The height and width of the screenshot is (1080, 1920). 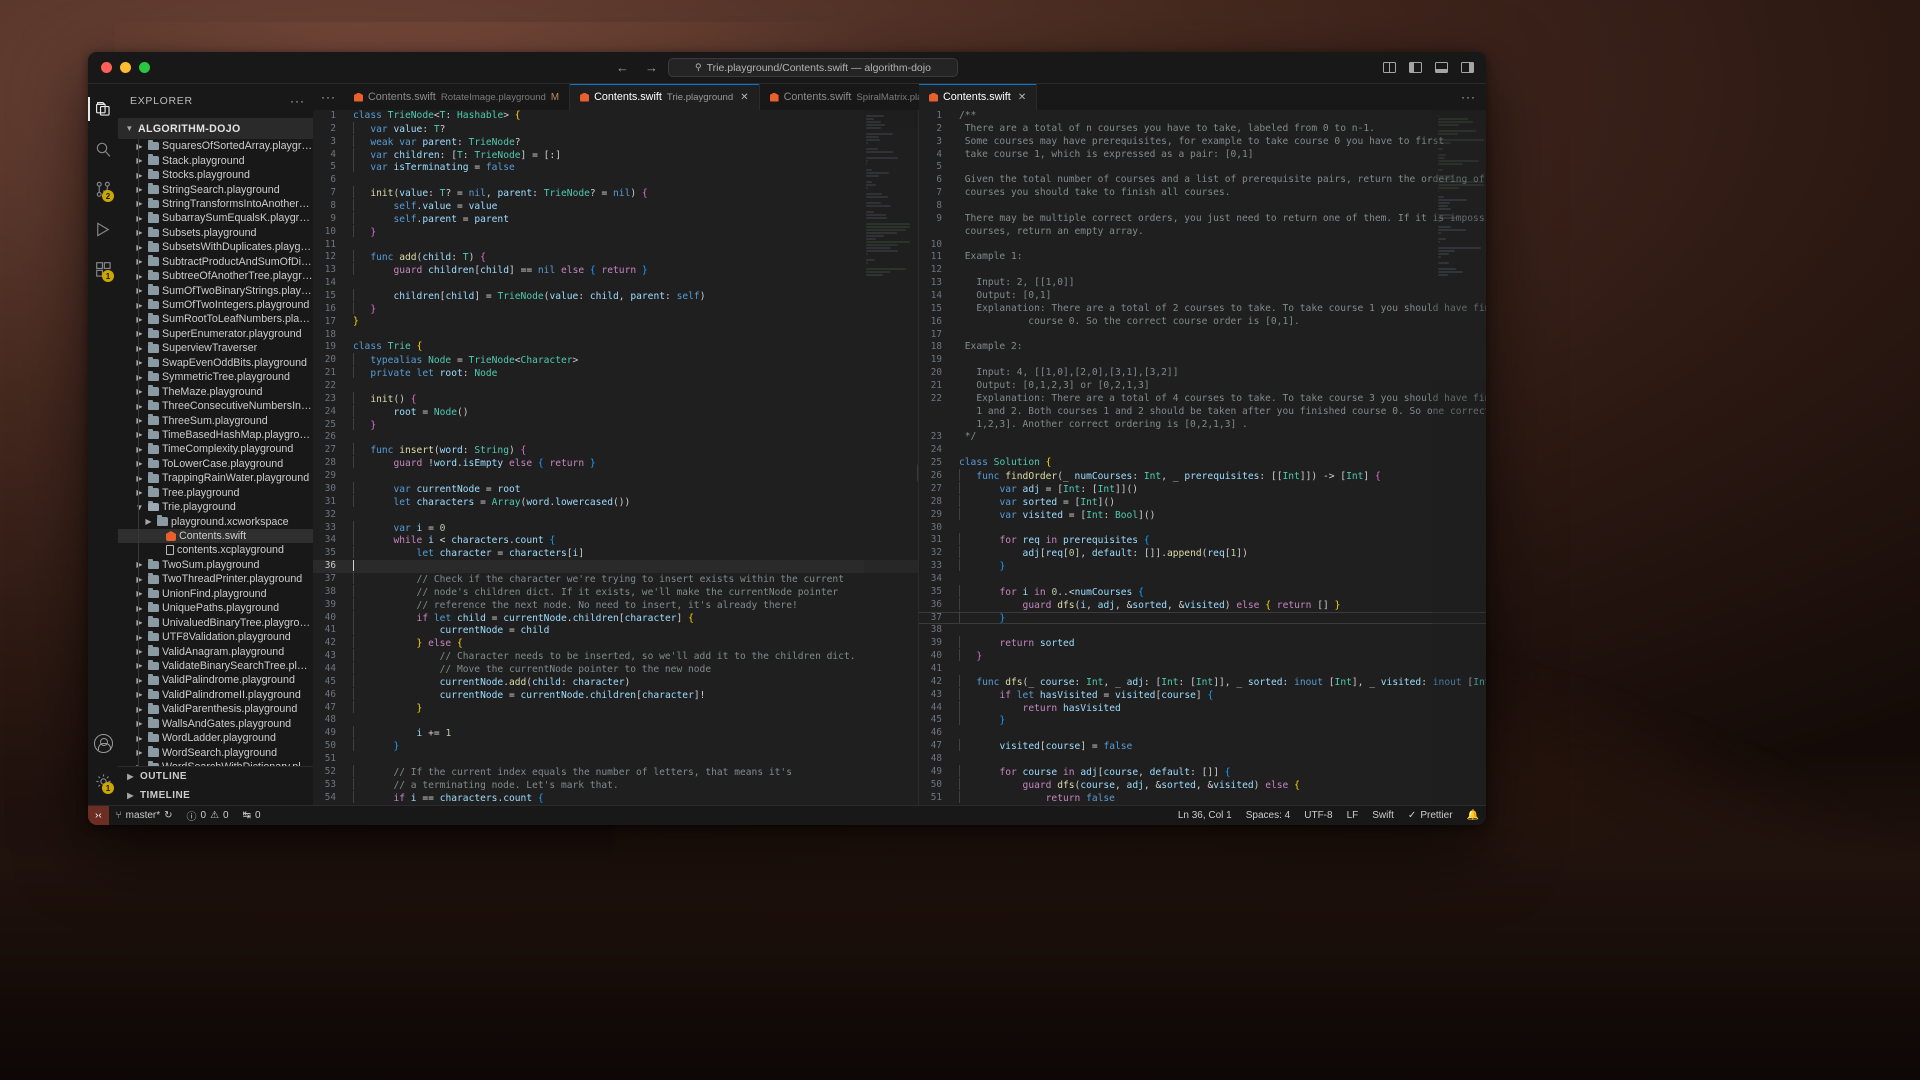 What do you see at coordinates (665, 97) in the screenshot?
I see `tab-contents-trie: Contents.swift Trie.playground ✕` at bounding box center [665, 97].